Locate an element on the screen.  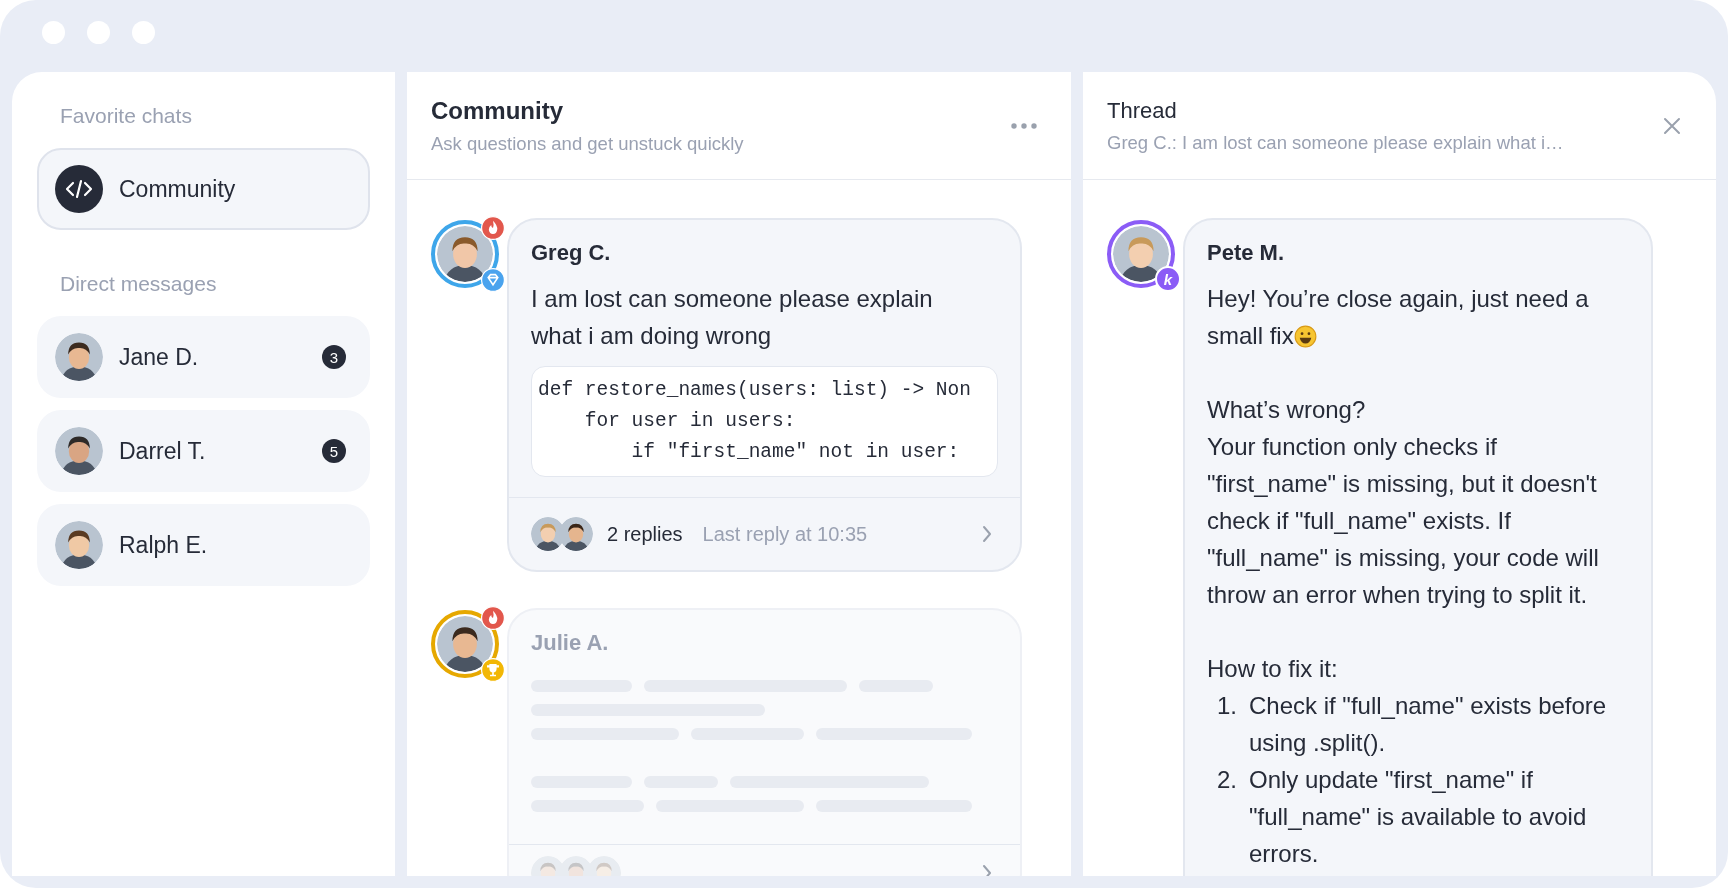
message-text: Hey! You’re close again, just need a small fix is located at coordinates (1398, 317).